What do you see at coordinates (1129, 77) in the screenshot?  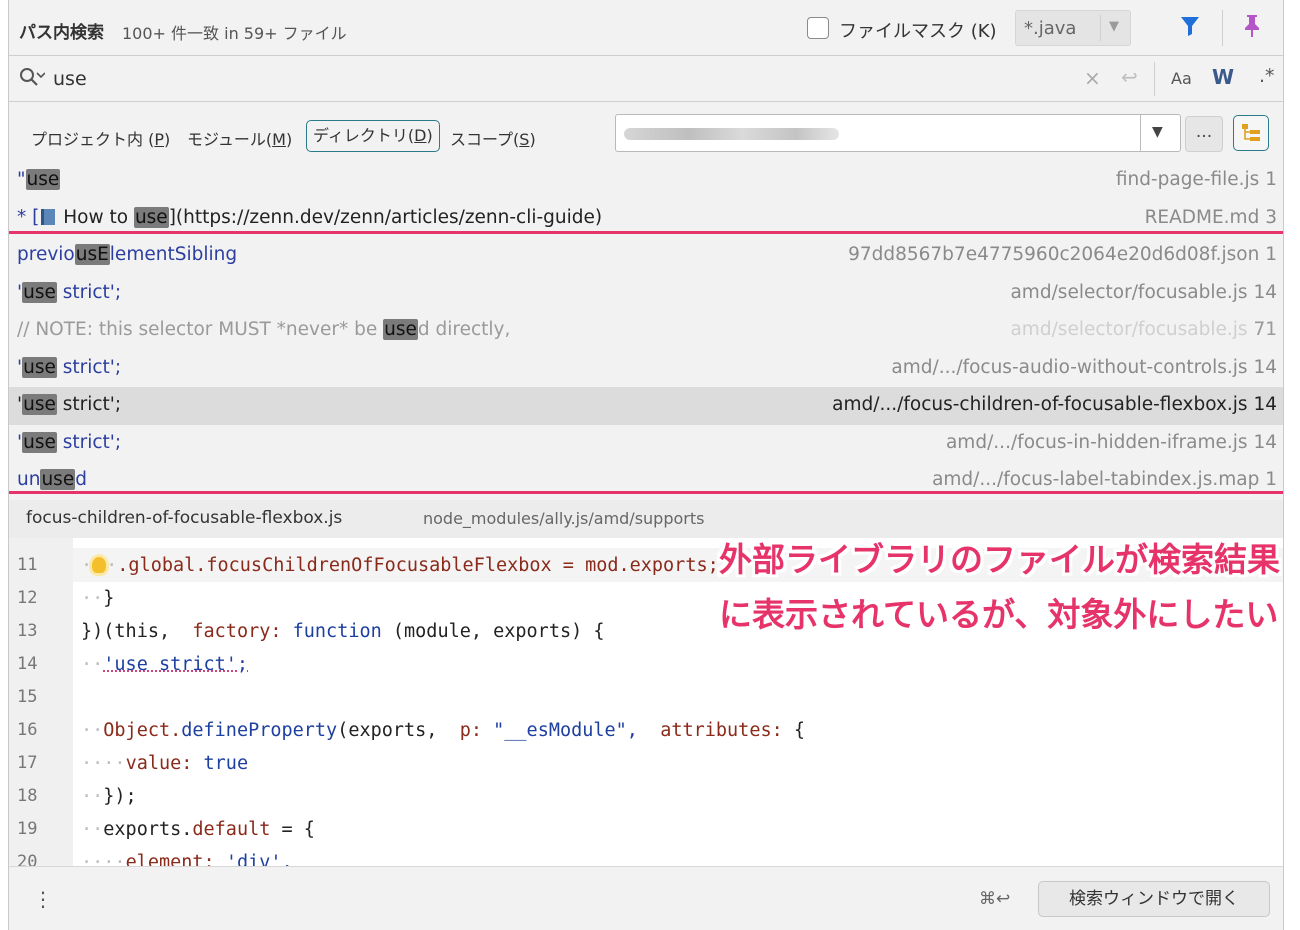 I see `newline-icon: ↩` at bounding box center [1129, 77].